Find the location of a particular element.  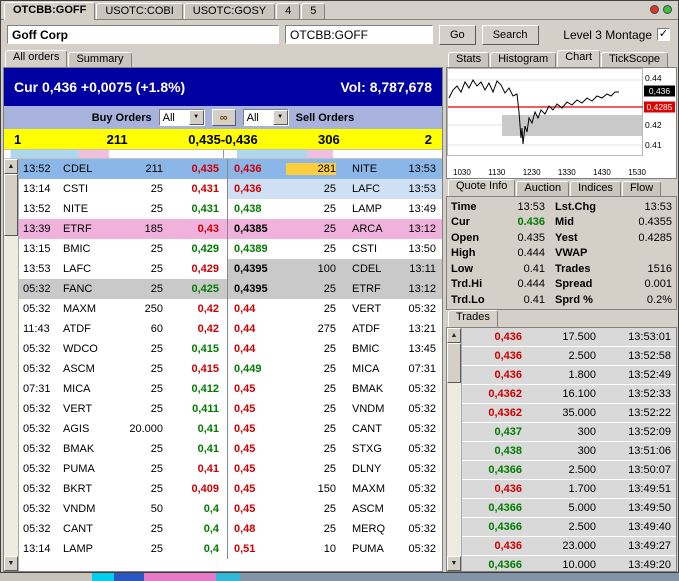

sell-order: 0,4385 25 ARCA 13:12 is located at coordinates (334, 229).